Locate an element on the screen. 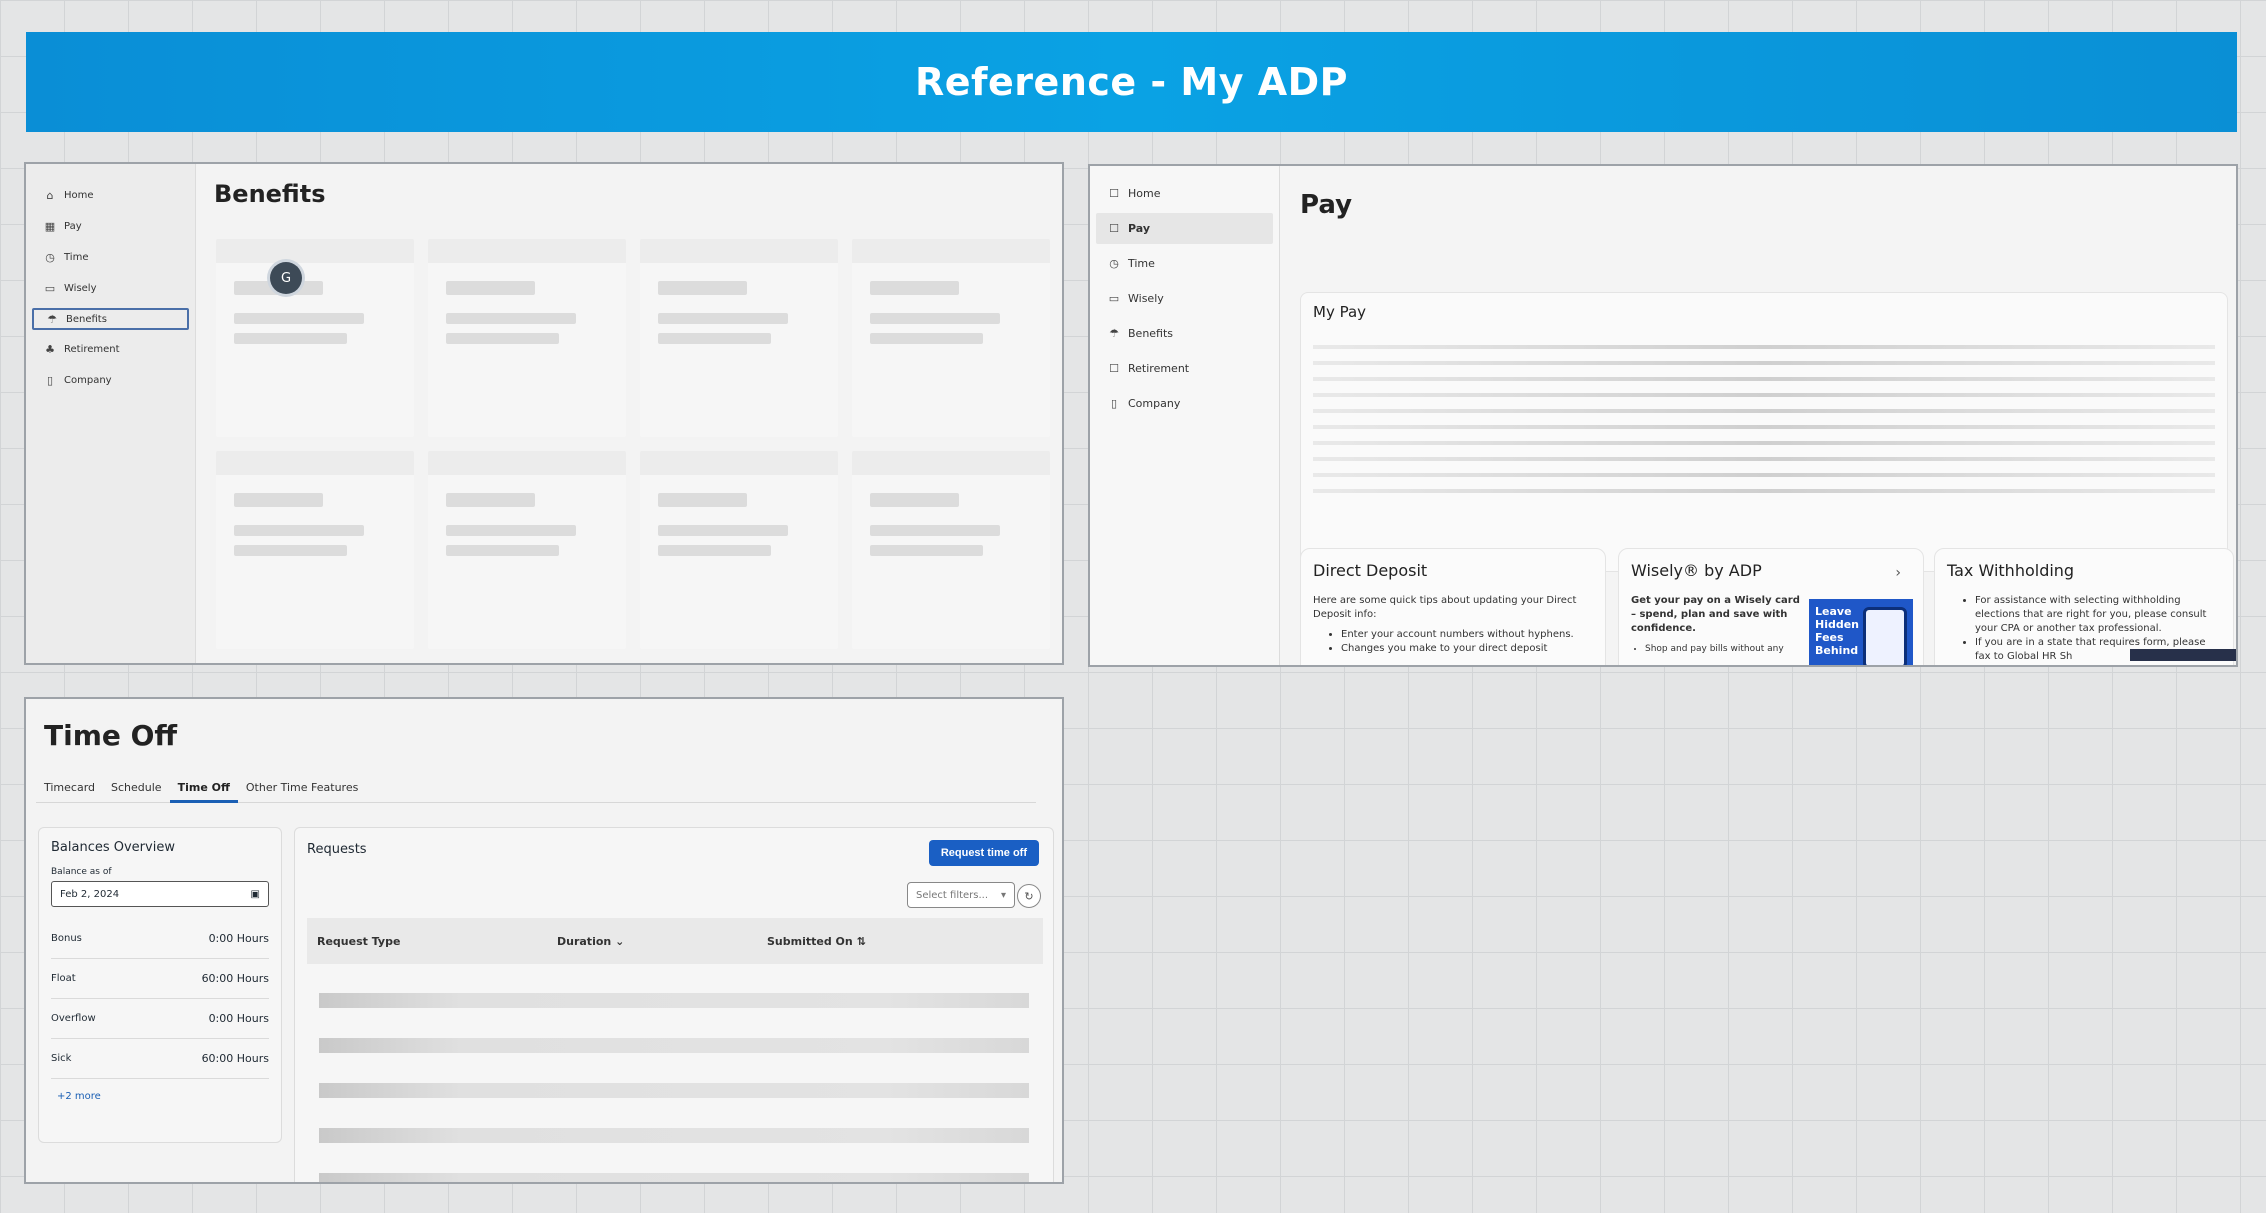 The height and width of the screenshot is (1213, 2266). sidebar-item-home: ☐ Home is located at coordinates (1184, 193).